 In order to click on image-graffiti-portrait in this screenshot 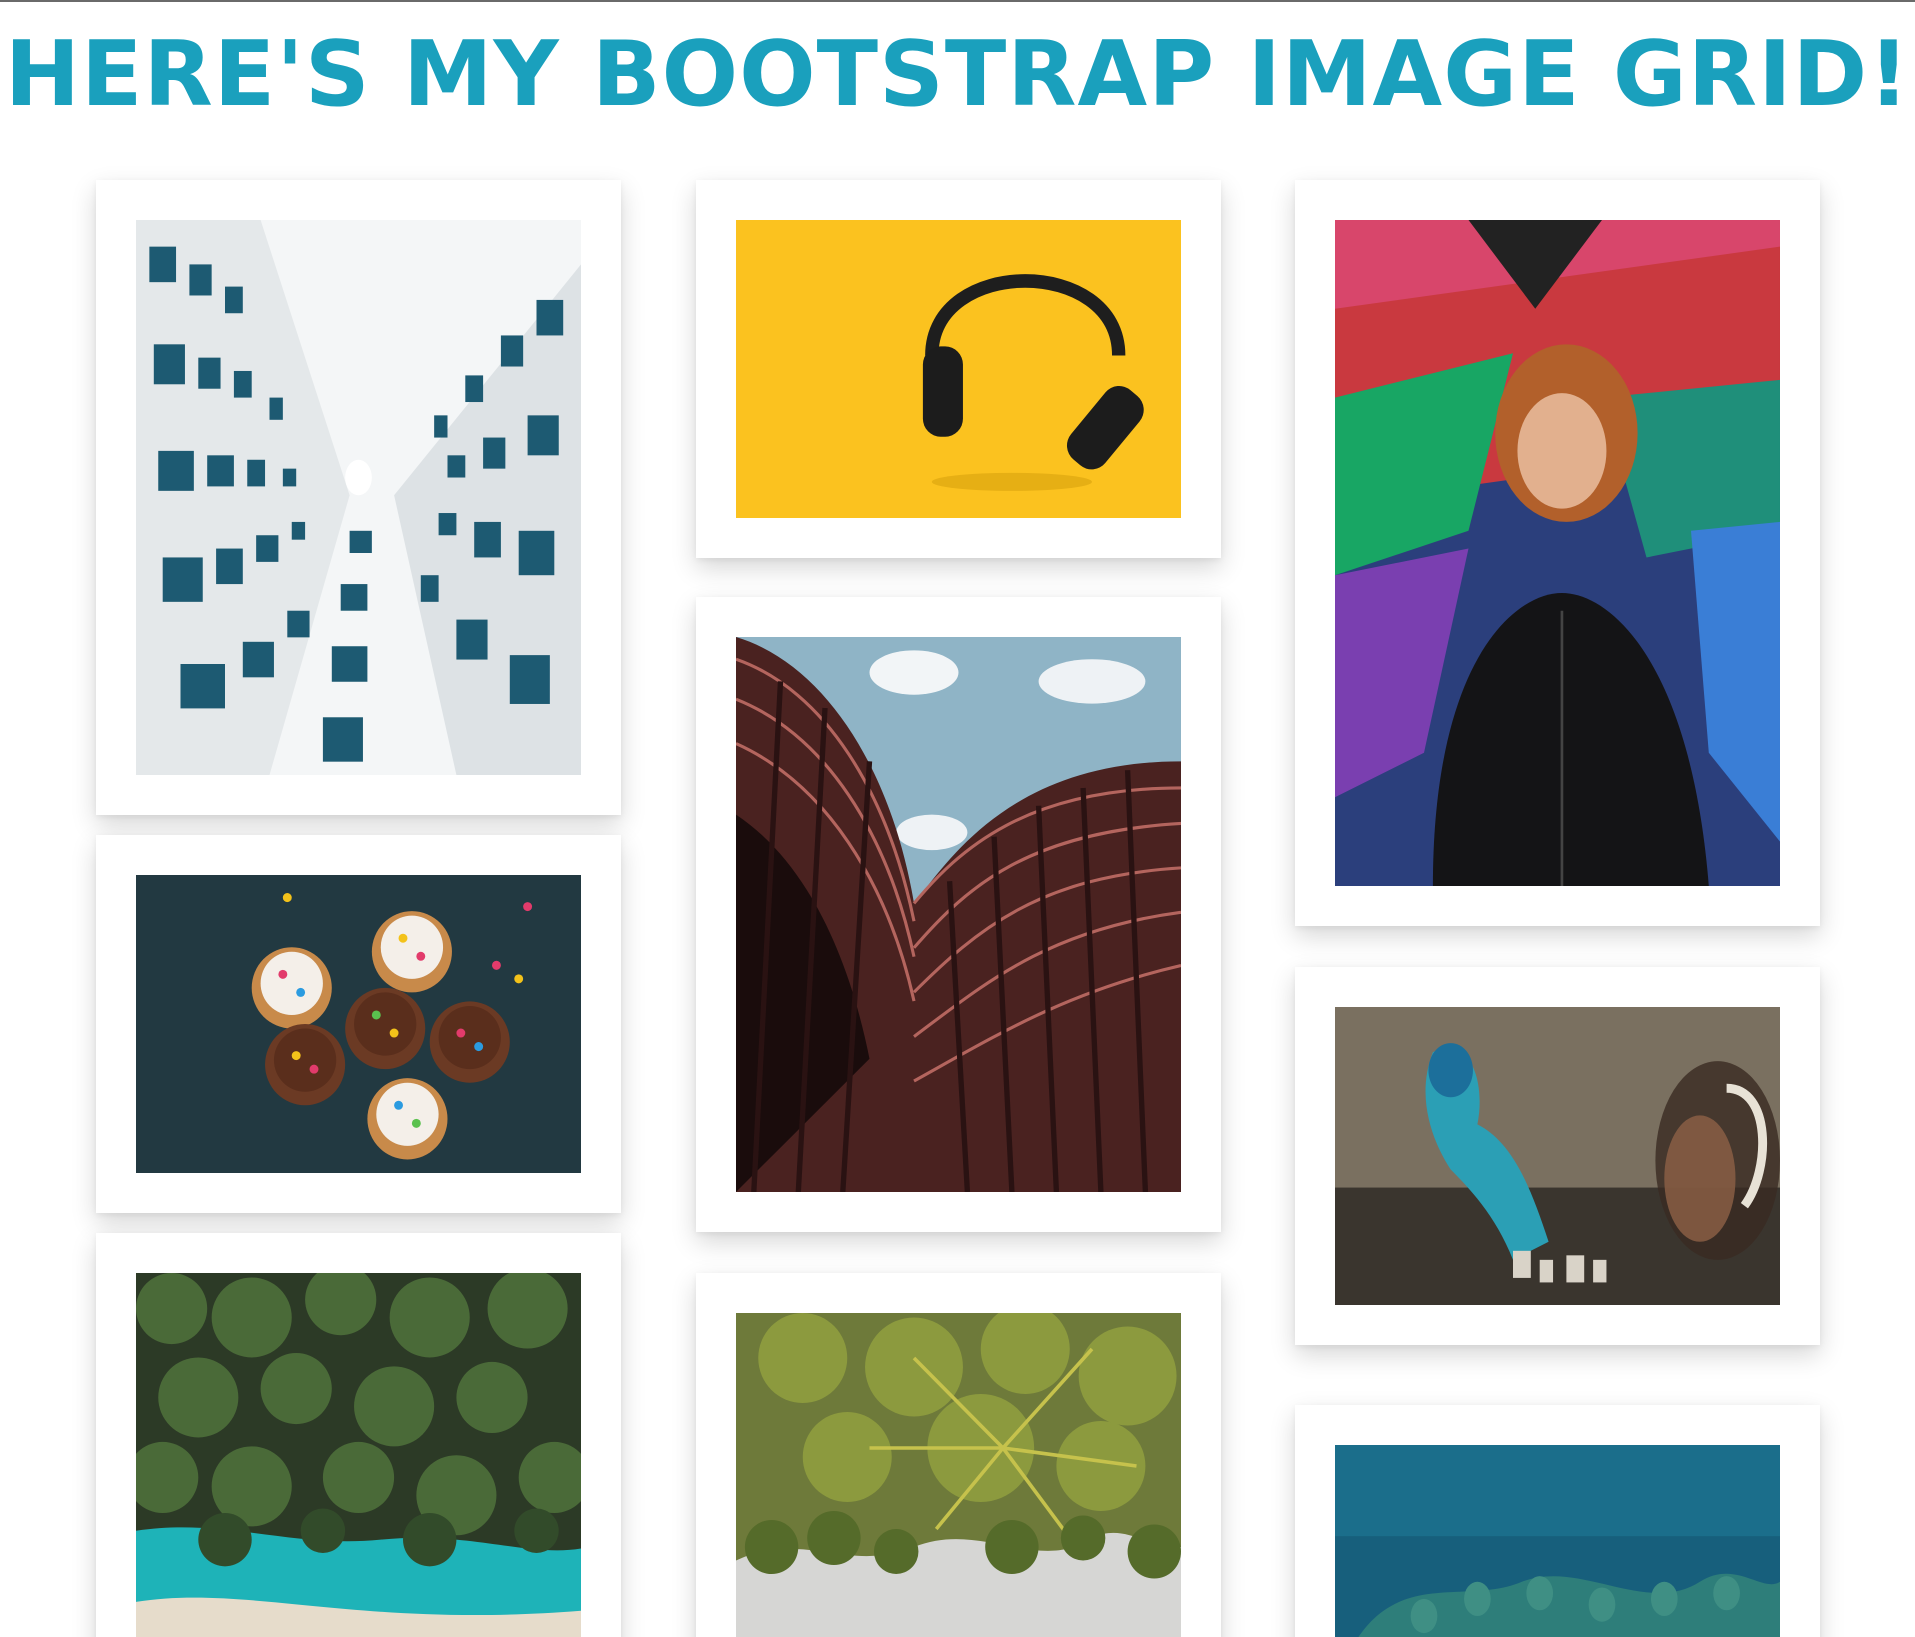, I will do `click(1557, 553)`.